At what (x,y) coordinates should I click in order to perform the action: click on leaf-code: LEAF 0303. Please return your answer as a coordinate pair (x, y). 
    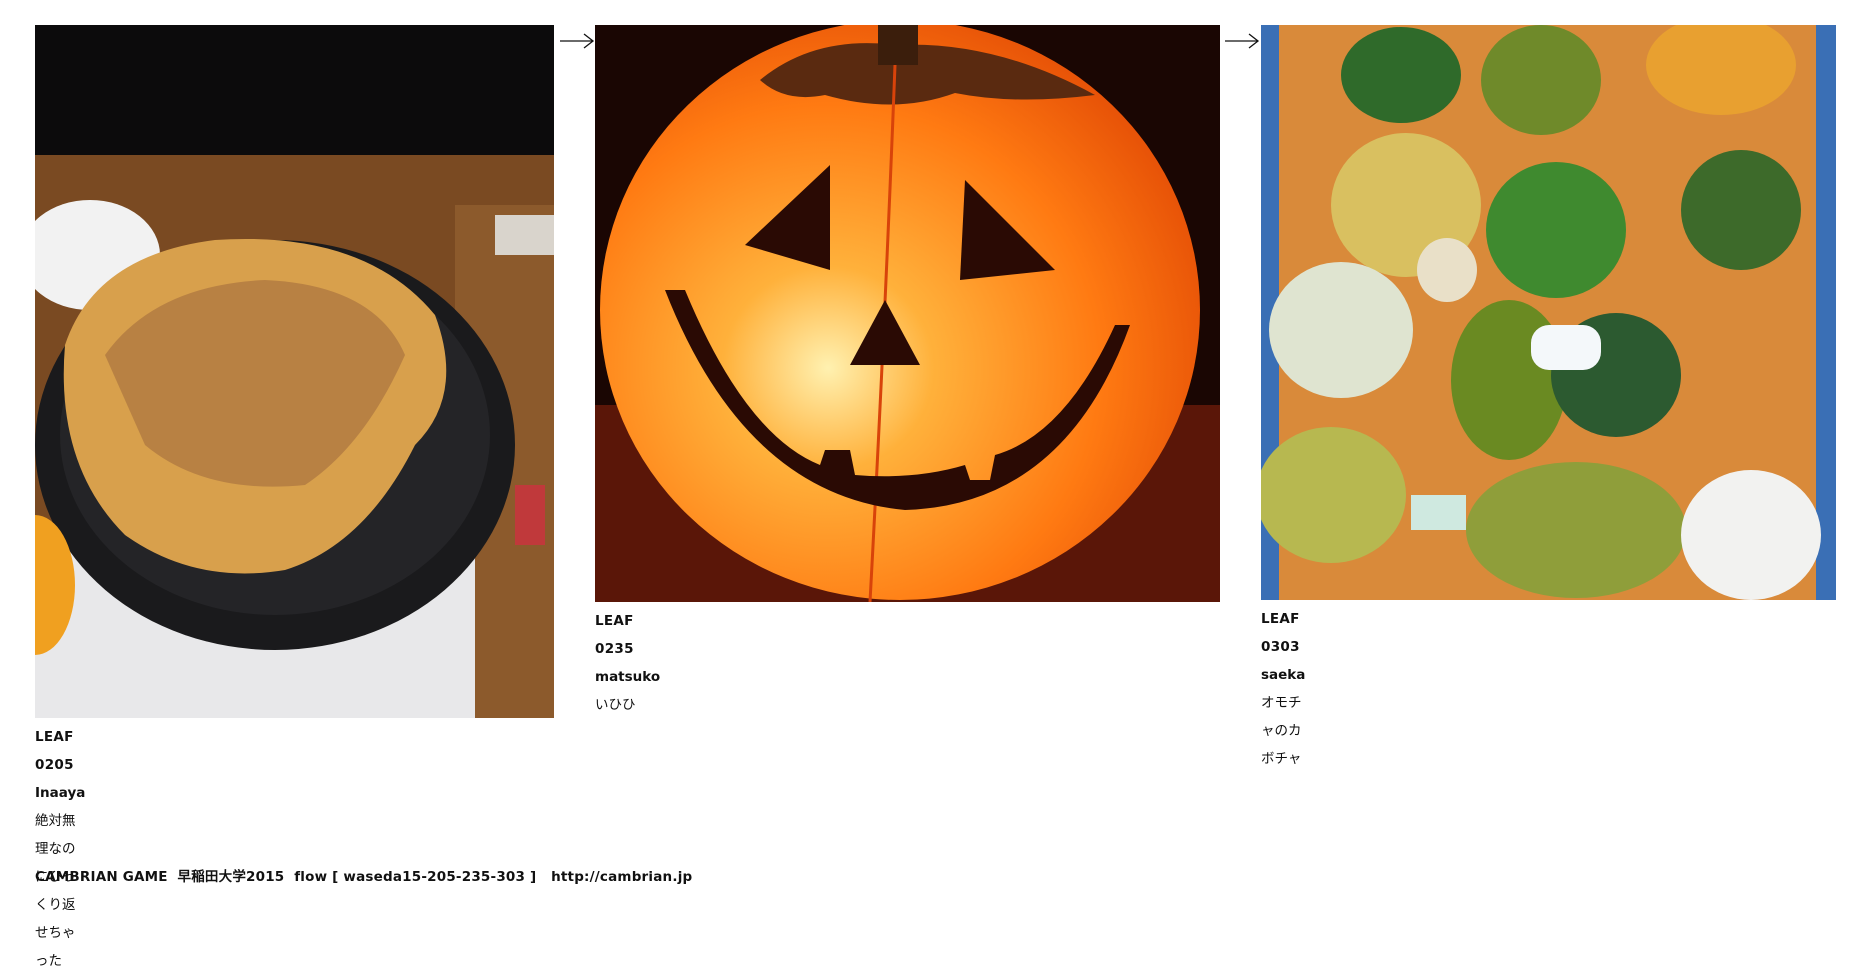
    Looking at the image, I should click on (1280, 633).